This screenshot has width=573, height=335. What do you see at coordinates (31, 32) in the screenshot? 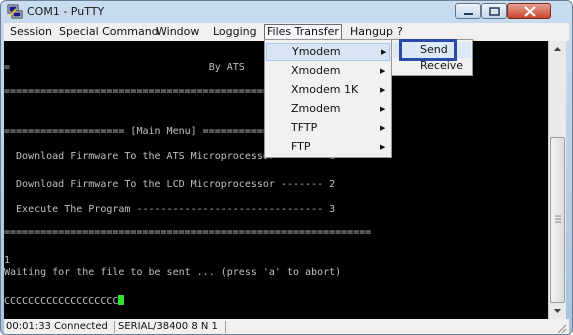
I see `menu-session: Session` at bounding box center [31, 32].